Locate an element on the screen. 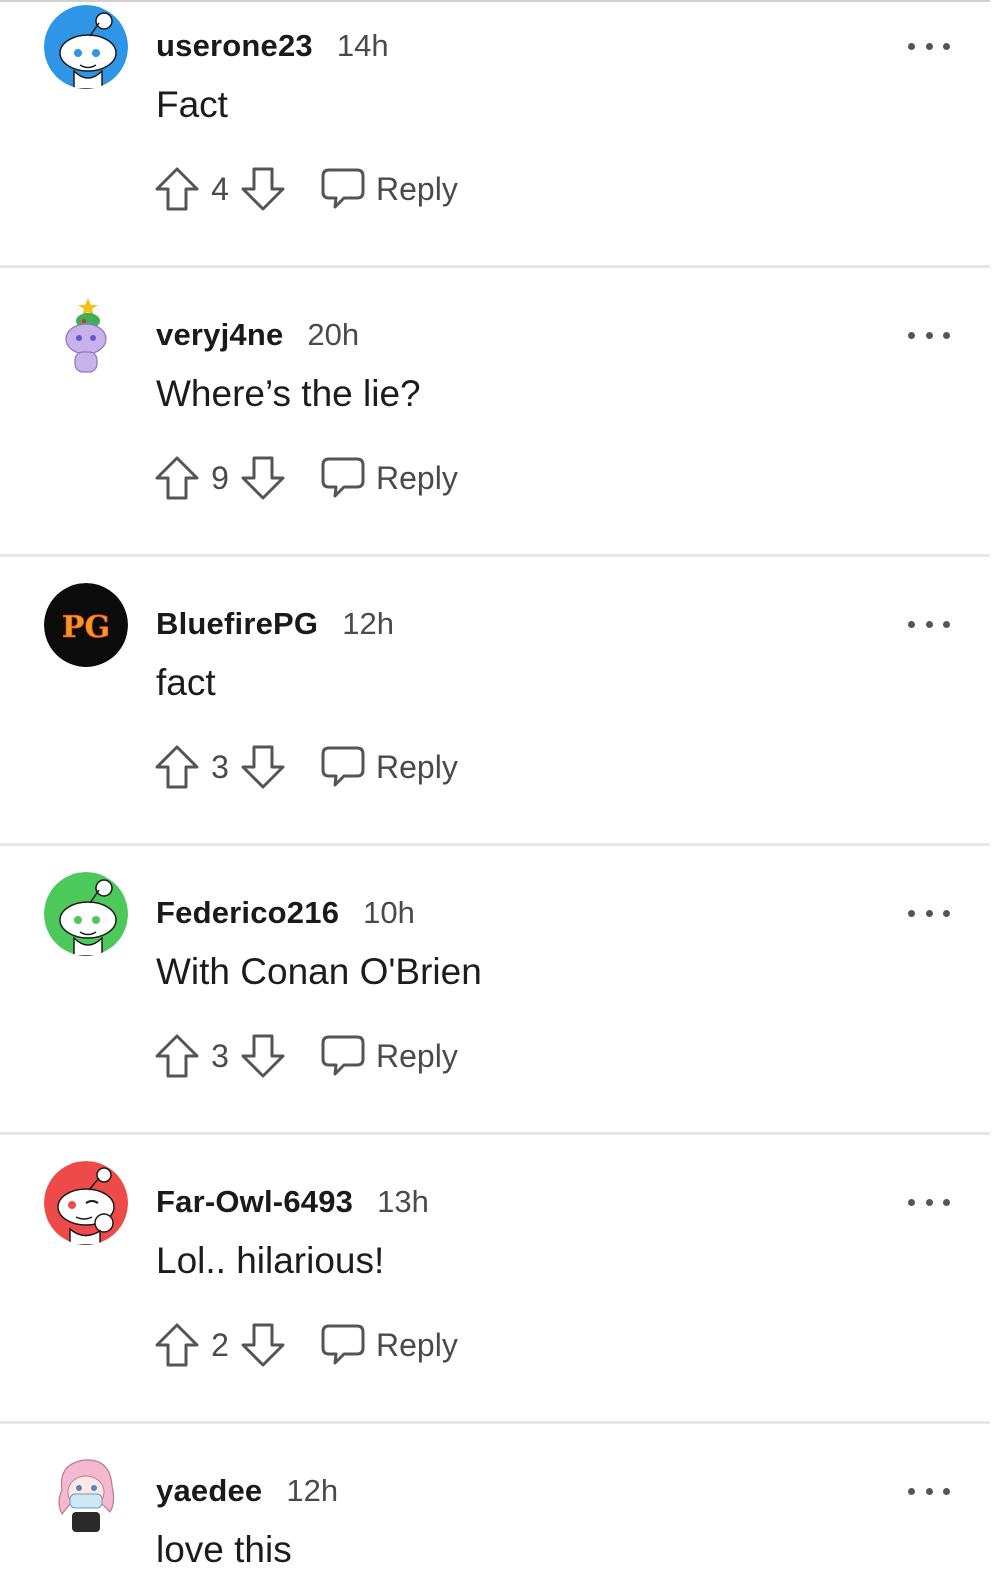 The width and height of the screenshot is (1000, 1584). pink-hair-avatar is located at coordinates (86, 1492).